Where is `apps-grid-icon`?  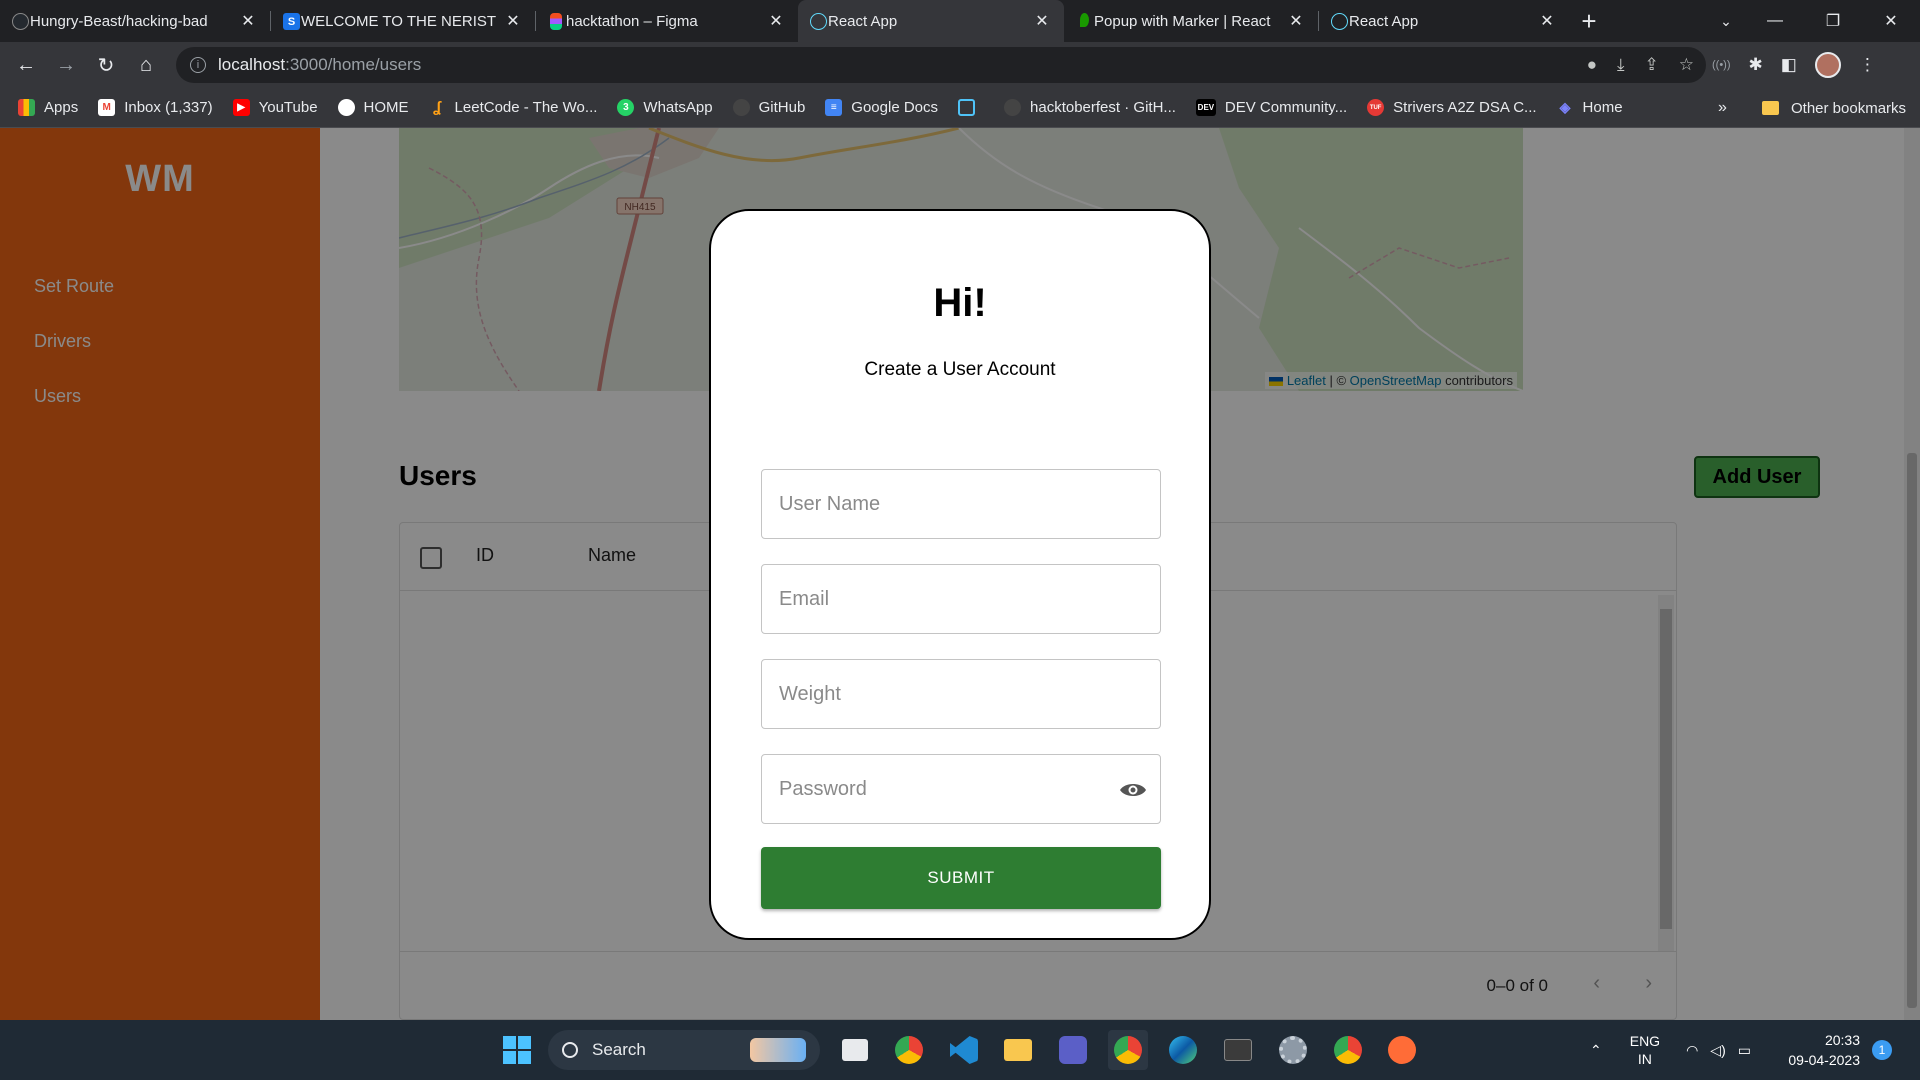 apps-grid-icon is located at coordinates (26, 107).